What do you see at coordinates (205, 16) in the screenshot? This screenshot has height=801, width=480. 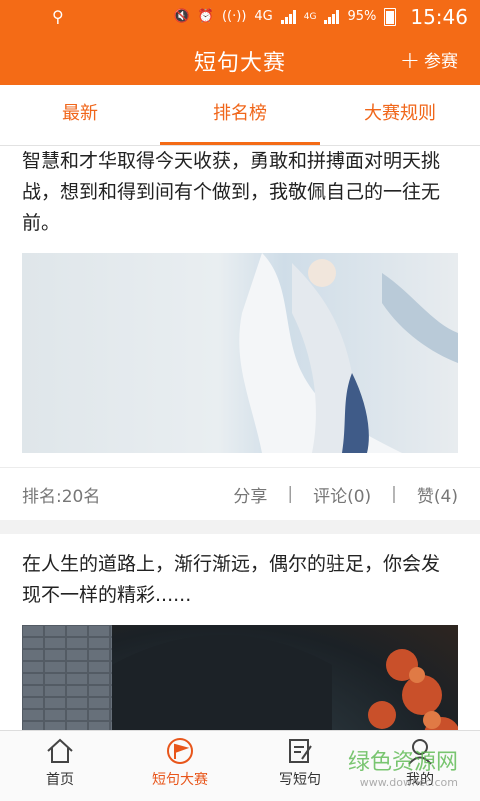 I see `alarm-icon: ⏰` at bounding box center [205, 16].